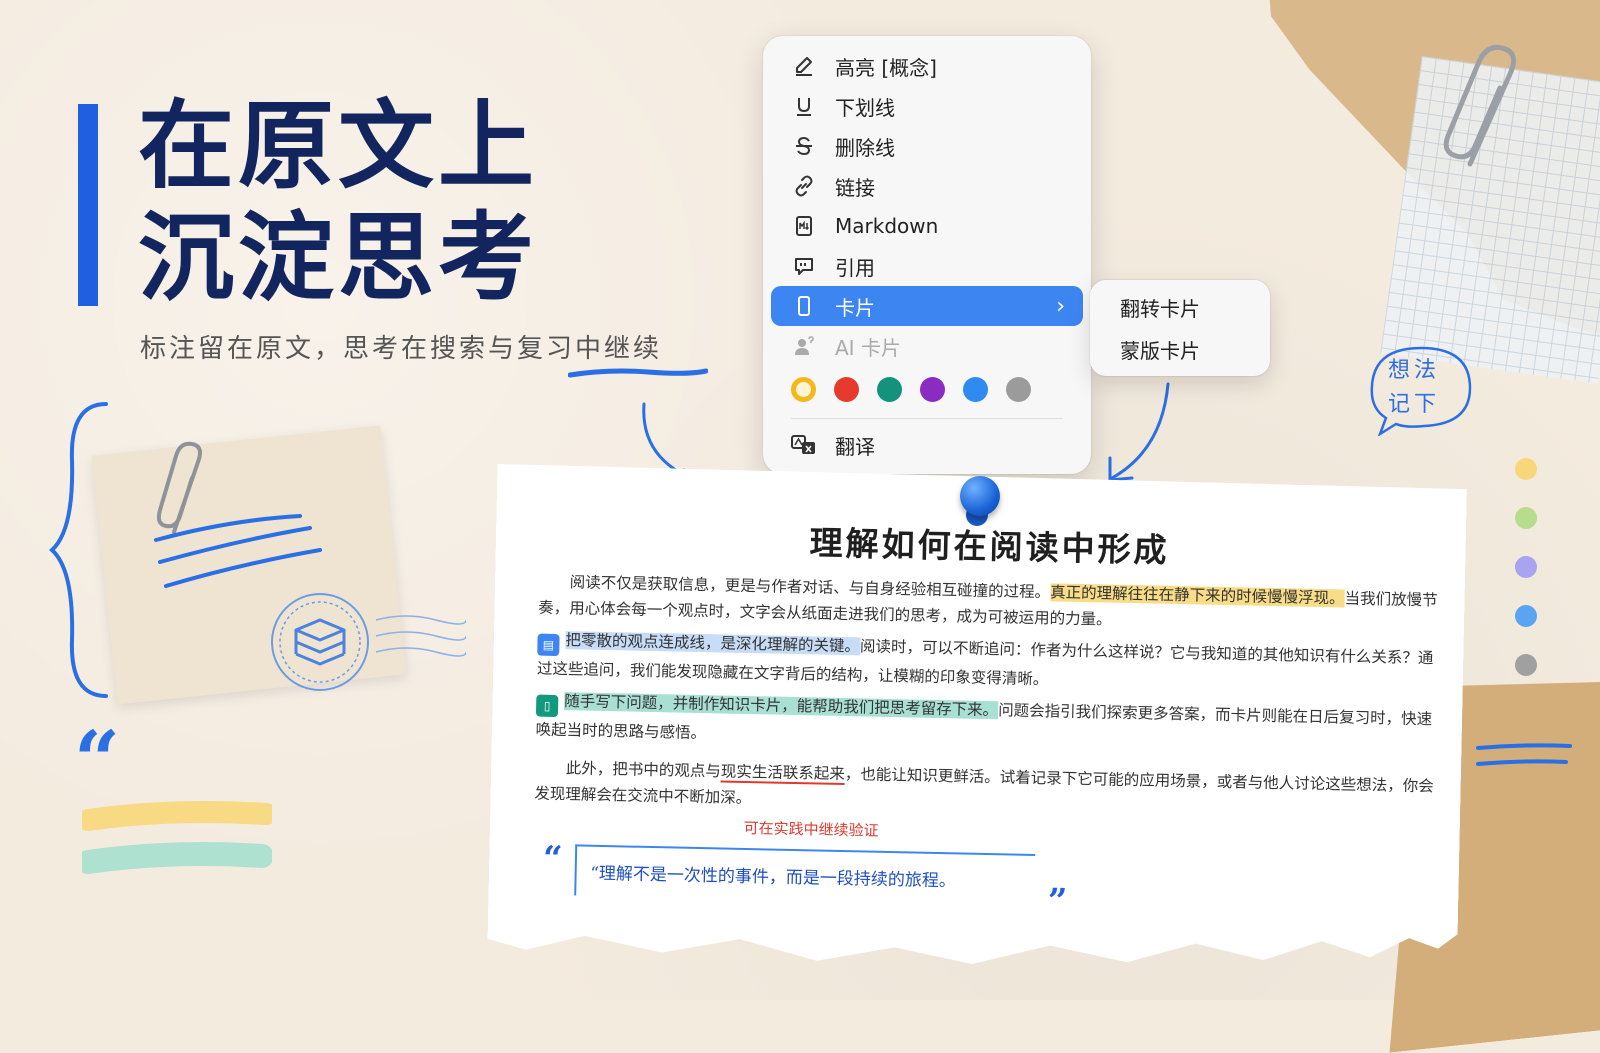 The image size is (1600, 1053). I want to click on link-icon, so click(804, 186).